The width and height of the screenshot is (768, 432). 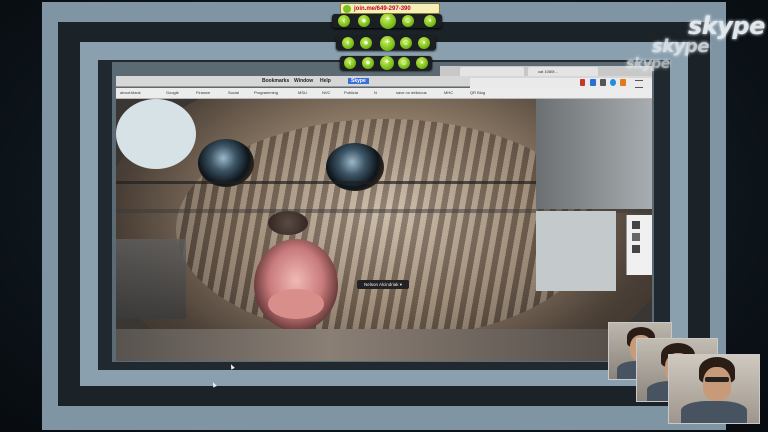 What do you see at coordinates (203, 92) in the screenshot?
I see `bookmark-item: Finance` at bounding box center [203, 92].